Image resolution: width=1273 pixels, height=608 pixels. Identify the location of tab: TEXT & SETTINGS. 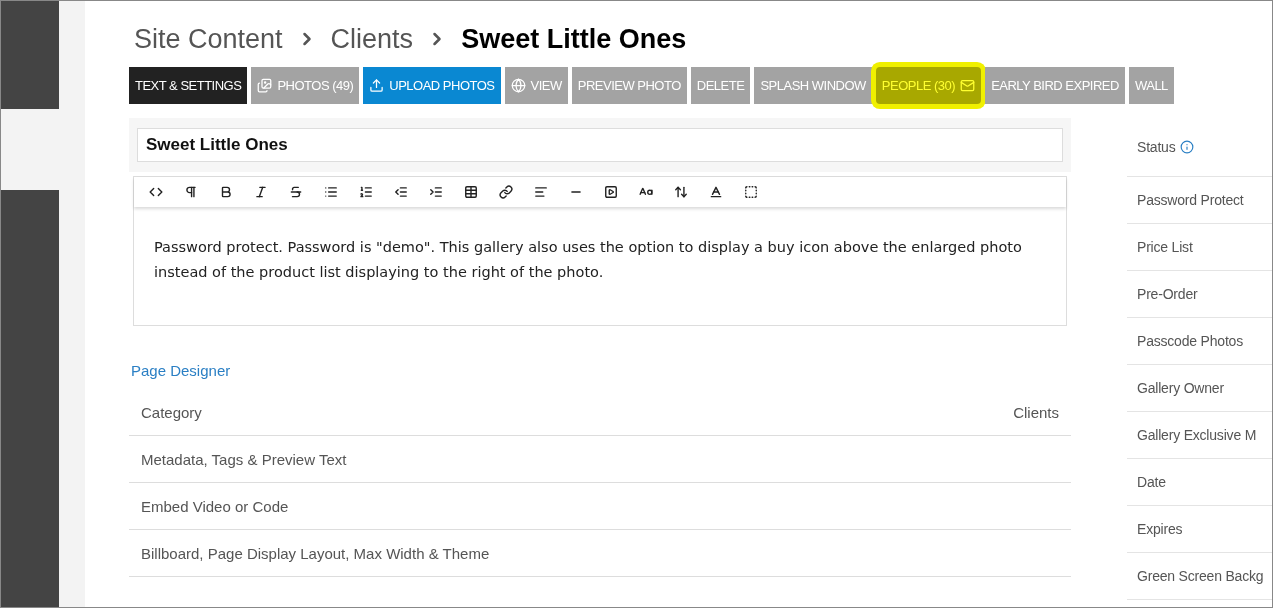
(188, 85).